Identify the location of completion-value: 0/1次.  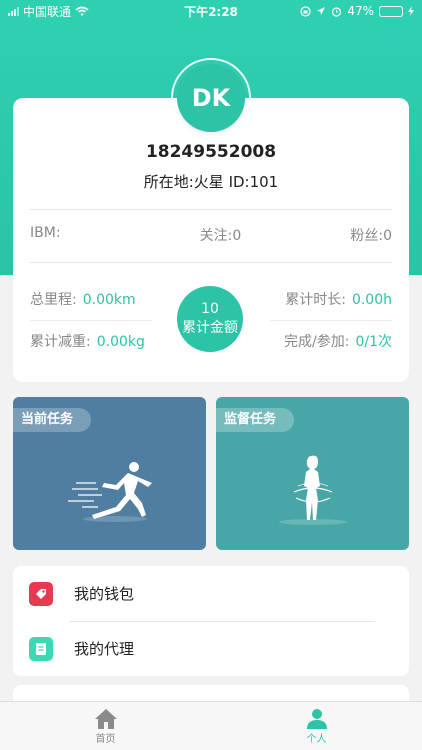
(373, 342).